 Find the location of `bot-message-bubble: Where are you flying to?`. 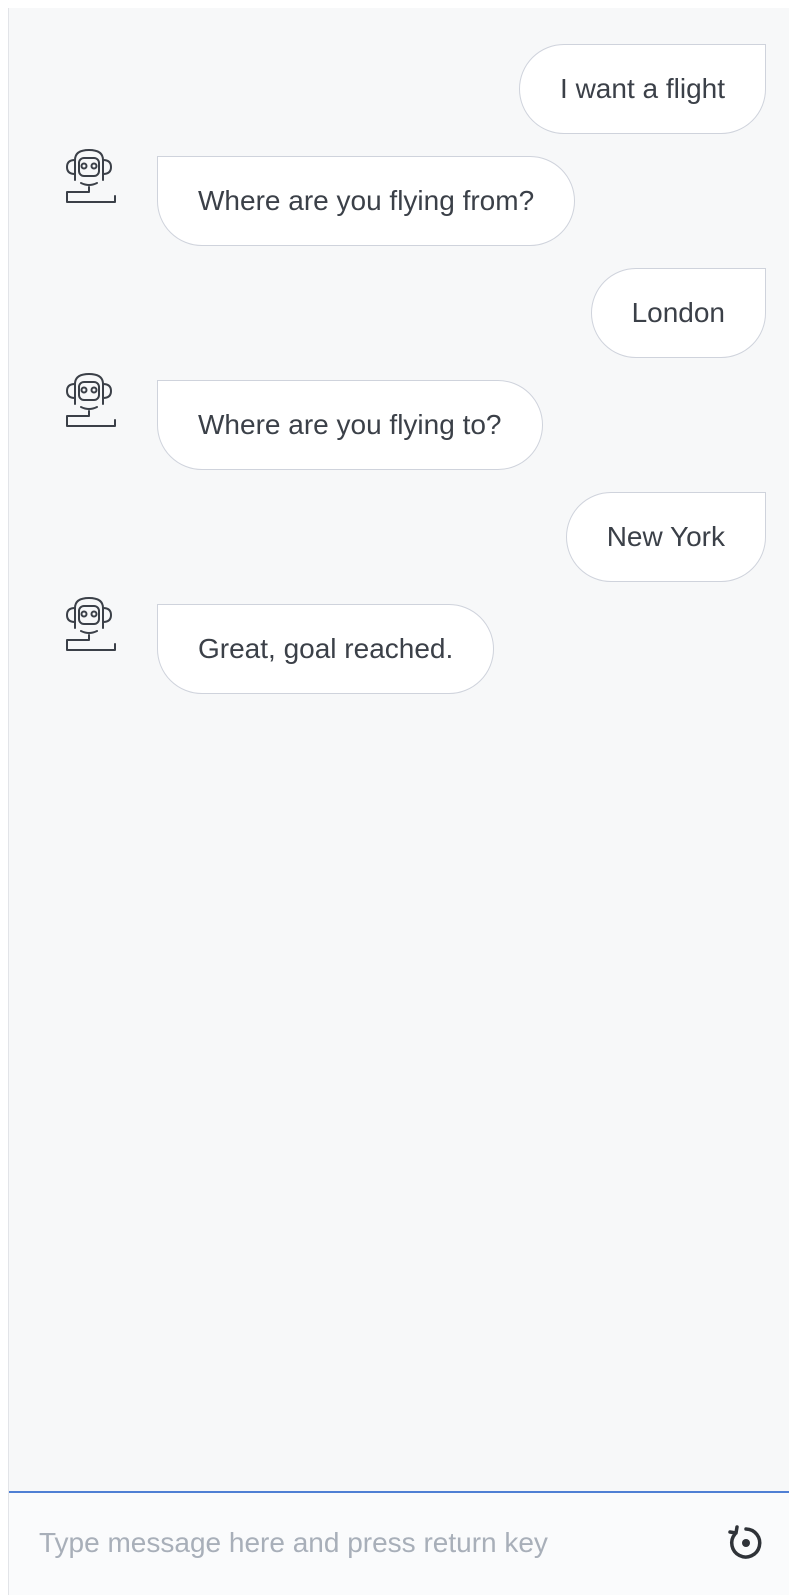

bot-message-bubble: Where are you flying to? is located at coordinates (350, 425).